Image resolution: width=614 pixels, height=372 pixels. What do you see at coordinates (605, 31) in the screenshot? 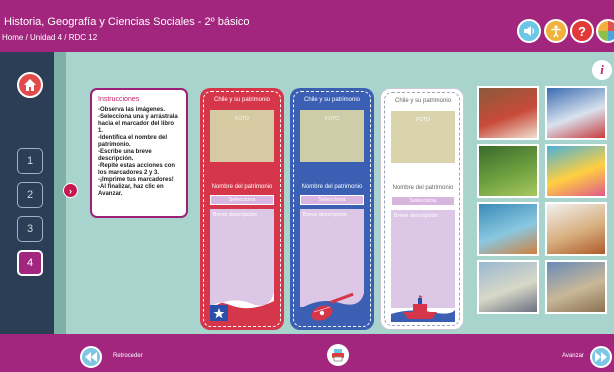
I see `apps-icon` at bounding box center [605, 31].